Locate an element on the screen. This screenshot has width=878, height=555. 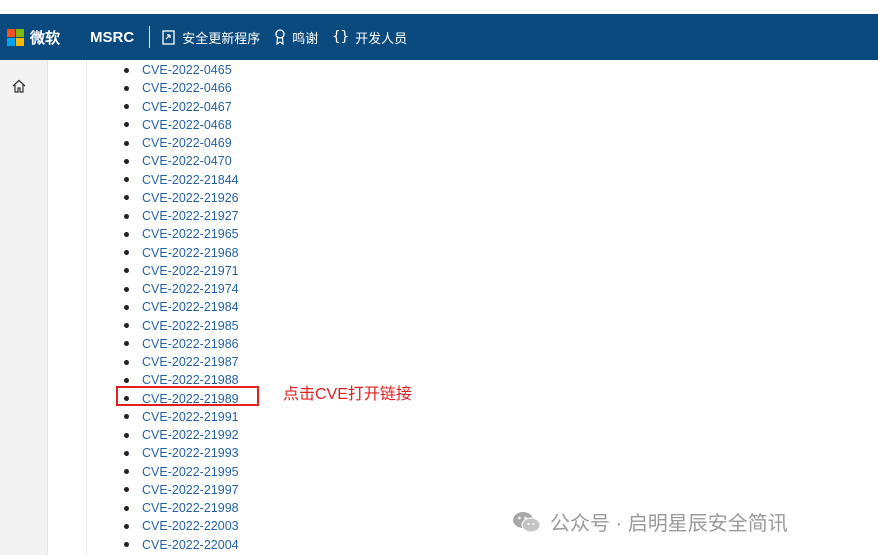
cve-list-item: CVE-2022-21968 is located at coordinates (181, 253).